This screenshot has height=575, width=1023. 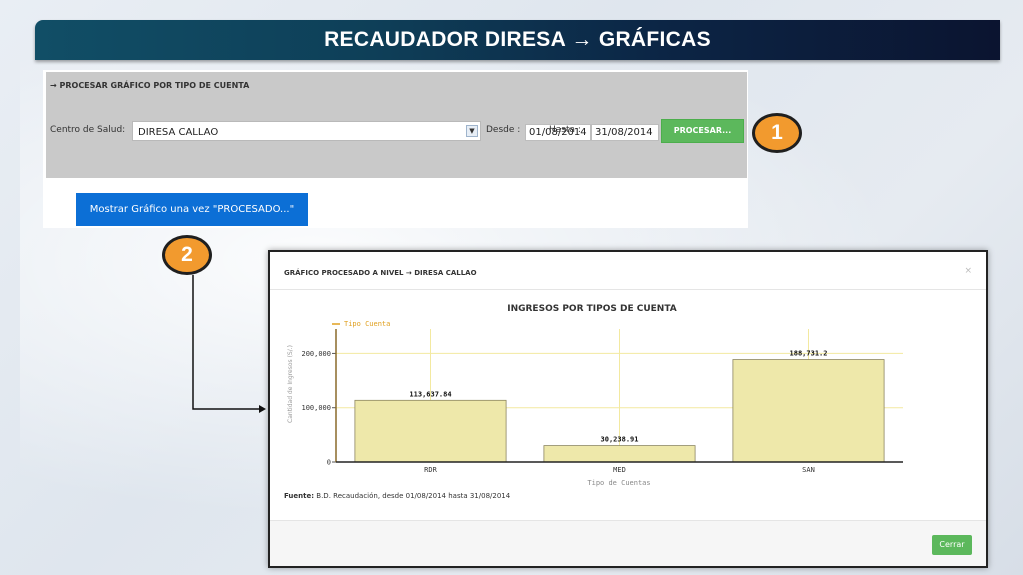 What do you see at coordinates (952, 545) in the screenshot?
I see `cerrar-button: Cerrar` at bounding box center [952, 545].